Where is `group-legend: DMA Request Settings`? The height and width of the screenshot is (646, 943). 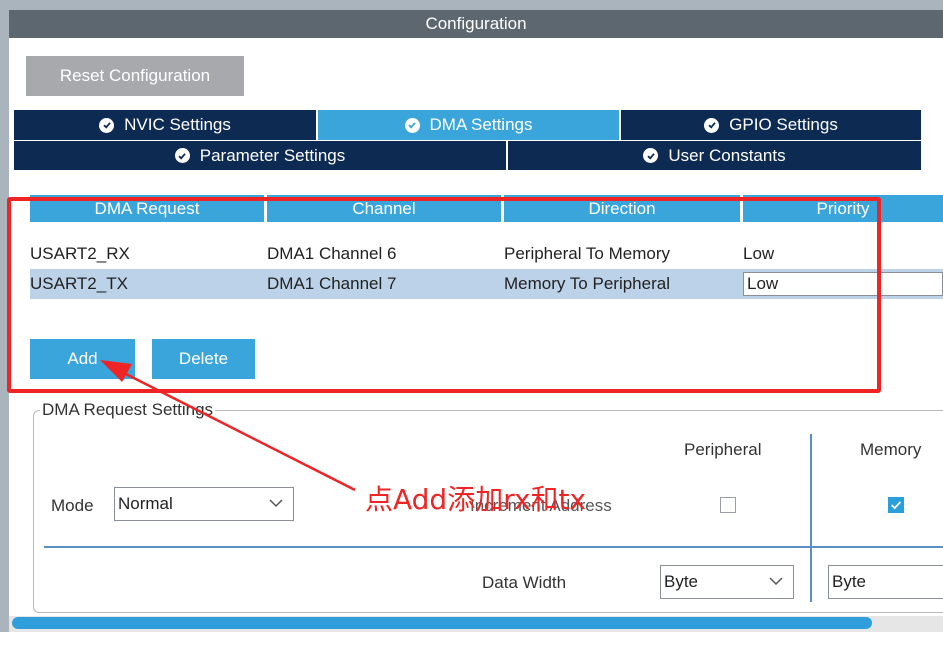 group-legend: DMA Request Settings is located at coordinates (128, 410).